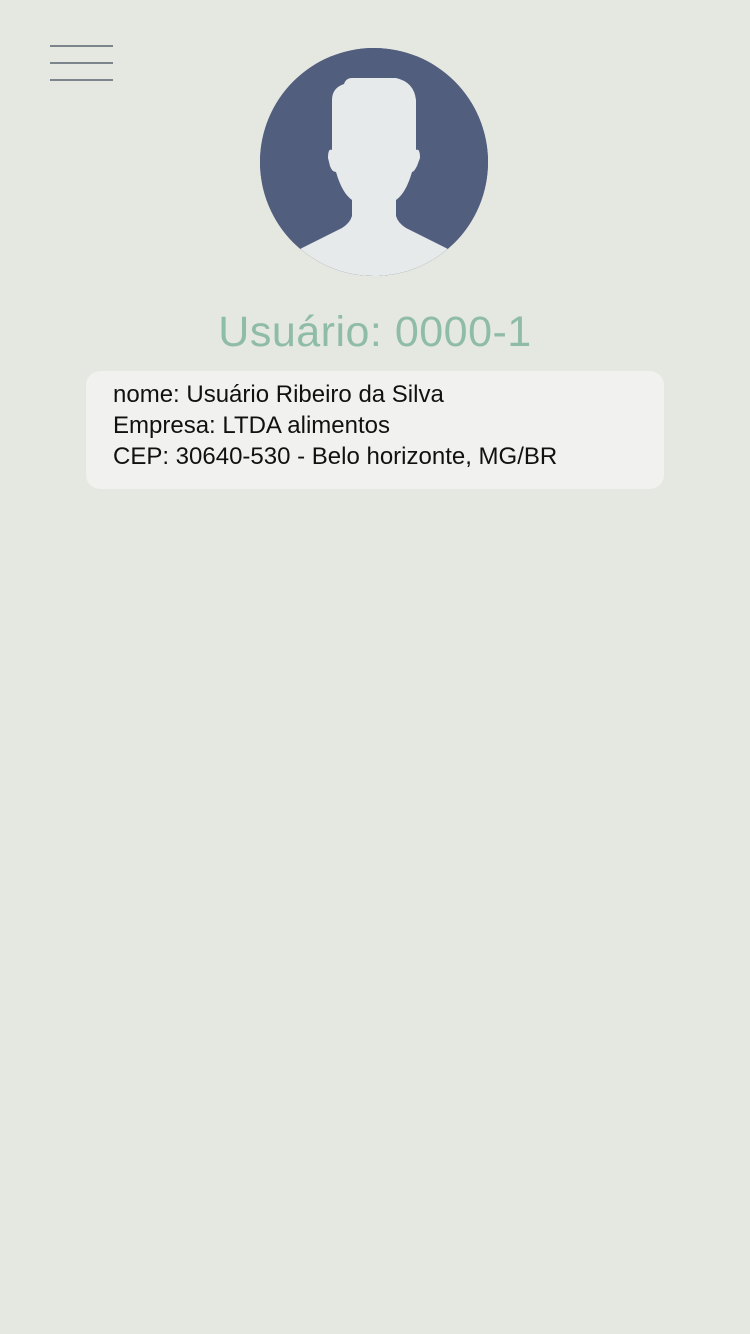 The height and width of the screenshot is (1334, 750). What do you see at coordinates (251, 425) in the screenshot?
I see `company-text: Empresa: LTDA alimentos` at bounding box center [251, 425].